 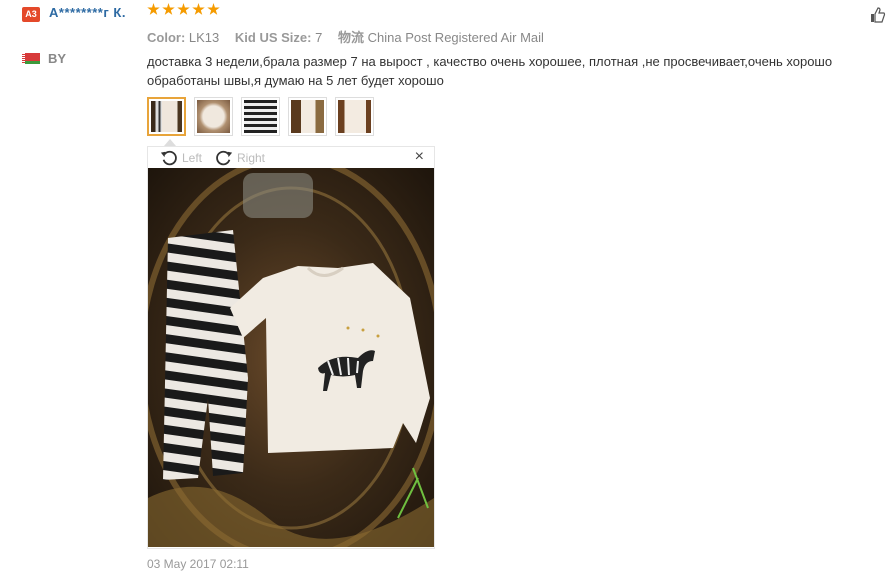 I want to click on close-icon: ×, so click(x=419, y=157).